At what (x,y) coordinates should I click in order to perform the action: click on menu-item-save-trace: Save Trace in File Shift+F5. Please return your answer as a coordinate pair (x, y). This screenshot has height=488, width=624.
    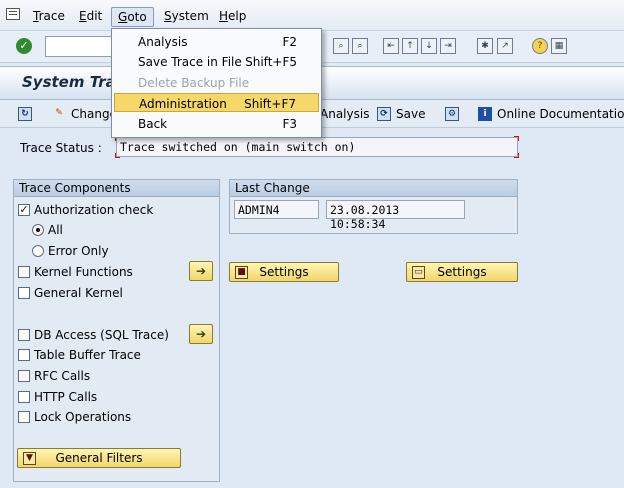
    Looking at the image, I should click on (216, 61).